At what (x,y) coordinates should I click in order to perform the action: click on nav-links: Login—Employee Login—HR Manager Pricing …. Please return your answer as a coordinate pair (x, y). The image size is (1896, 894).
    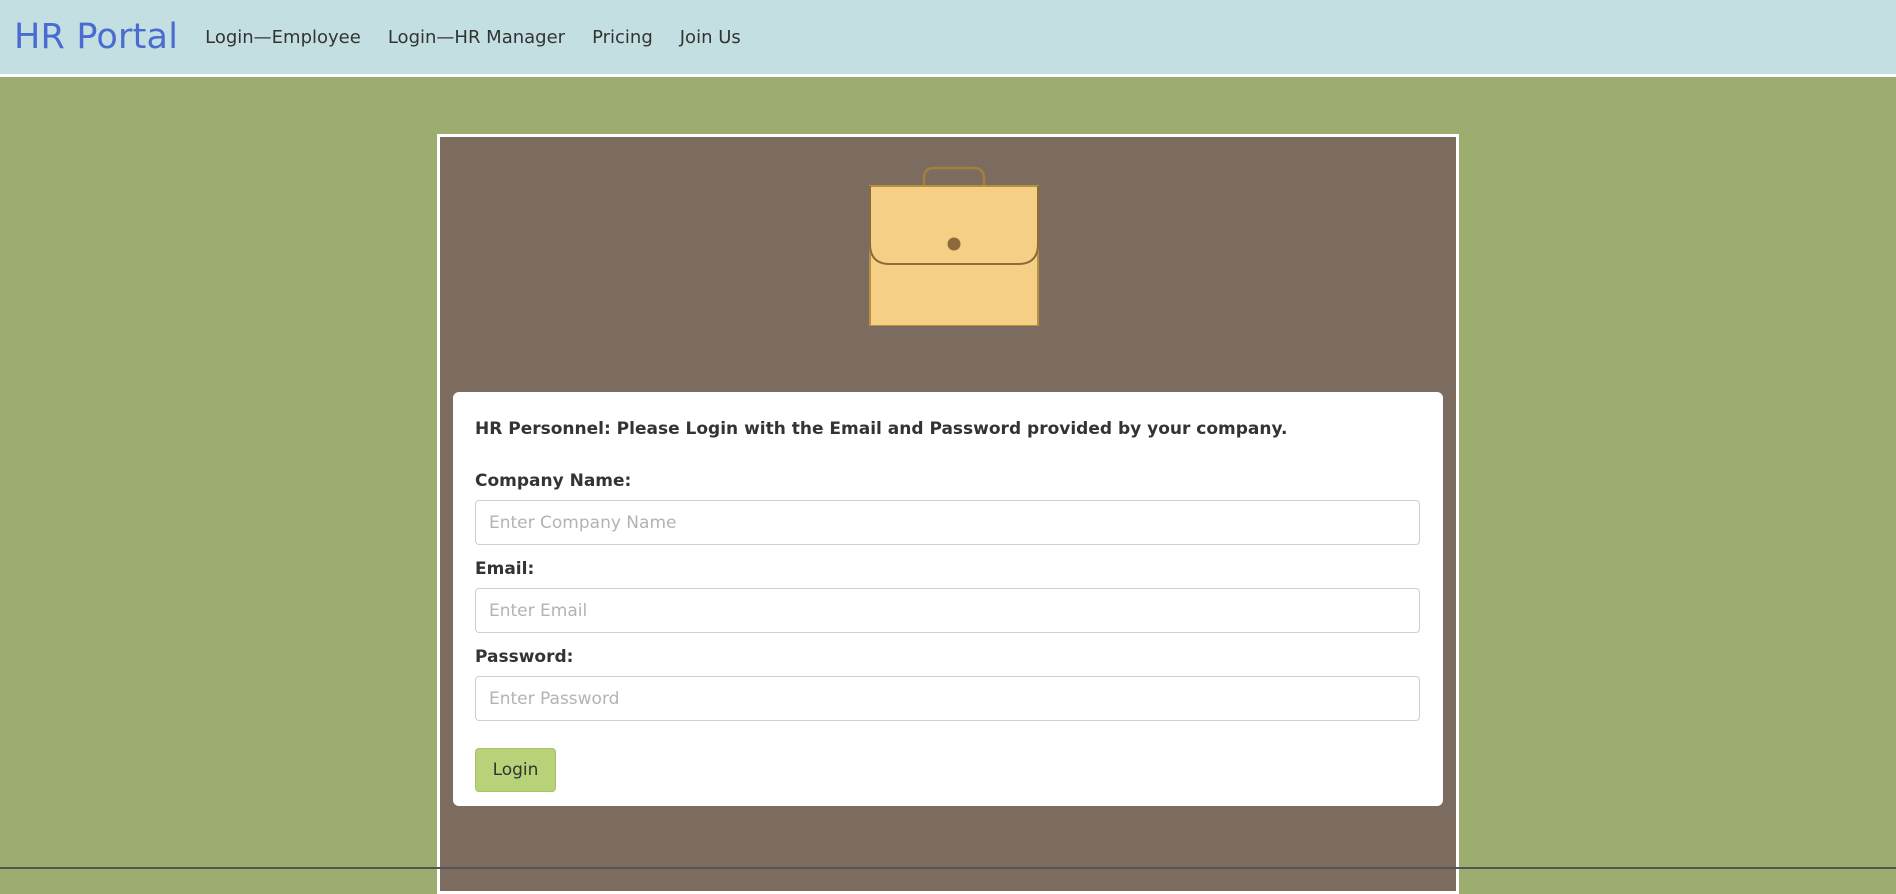
    Looking at the image, I should click on (486, 37).